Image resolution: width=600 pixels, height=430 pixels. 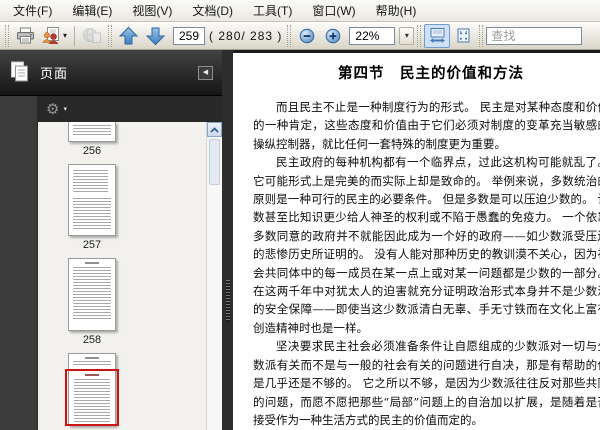 What do you see at coordinates (246, 35) in the screenshot?
I see `page-count-label: ( 280/ 283 )` at bounding box center [246, 35].